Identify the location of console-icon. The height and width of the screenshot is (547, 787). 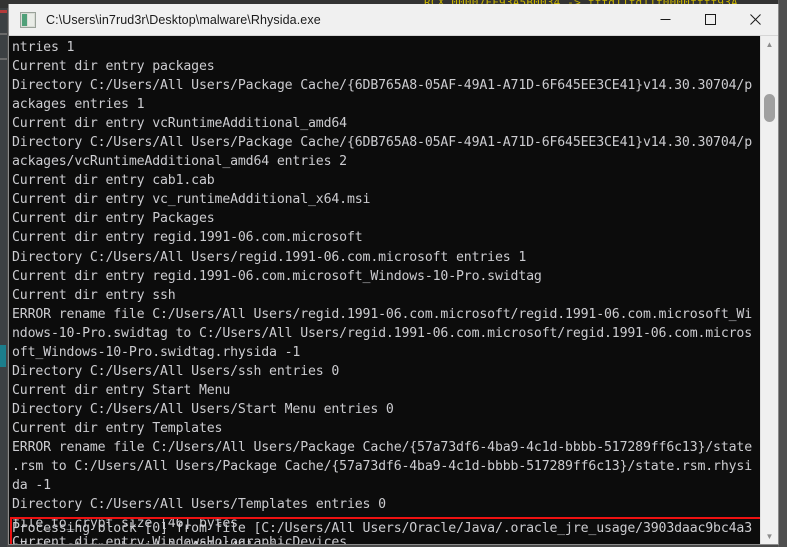
(28, 19).